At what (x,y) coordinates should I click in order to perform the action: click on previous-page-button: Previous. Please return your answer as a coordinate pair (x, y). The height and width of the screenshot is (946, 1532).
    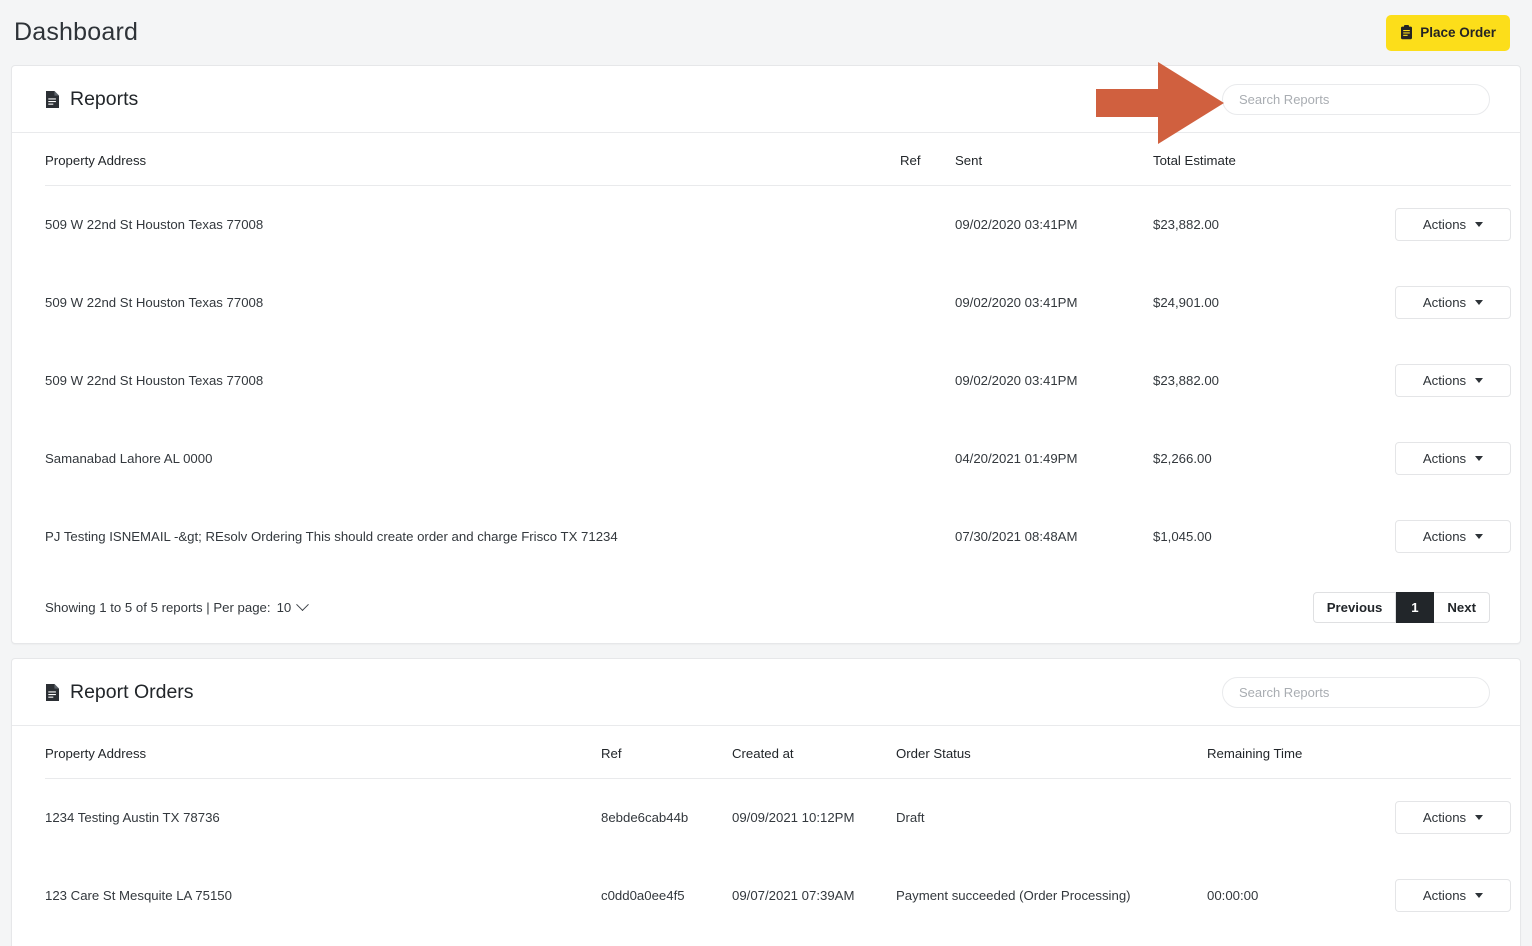
    Looking at the image, I should click on (1354, 607).